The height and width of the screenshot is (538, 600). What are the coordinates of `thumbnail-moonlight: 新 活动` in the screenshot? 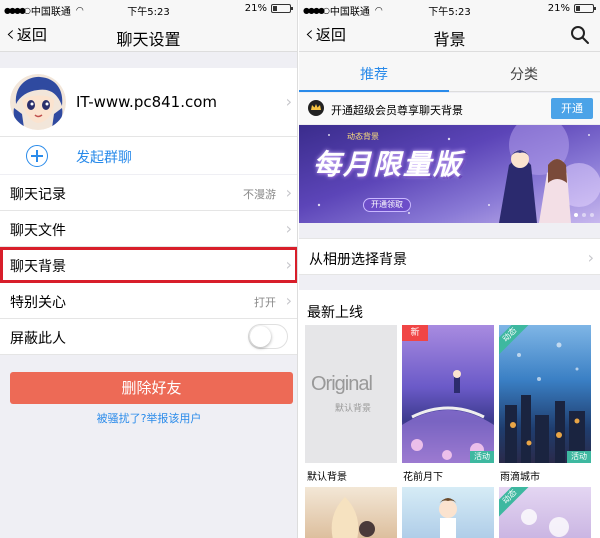 It's located at (448, 394).